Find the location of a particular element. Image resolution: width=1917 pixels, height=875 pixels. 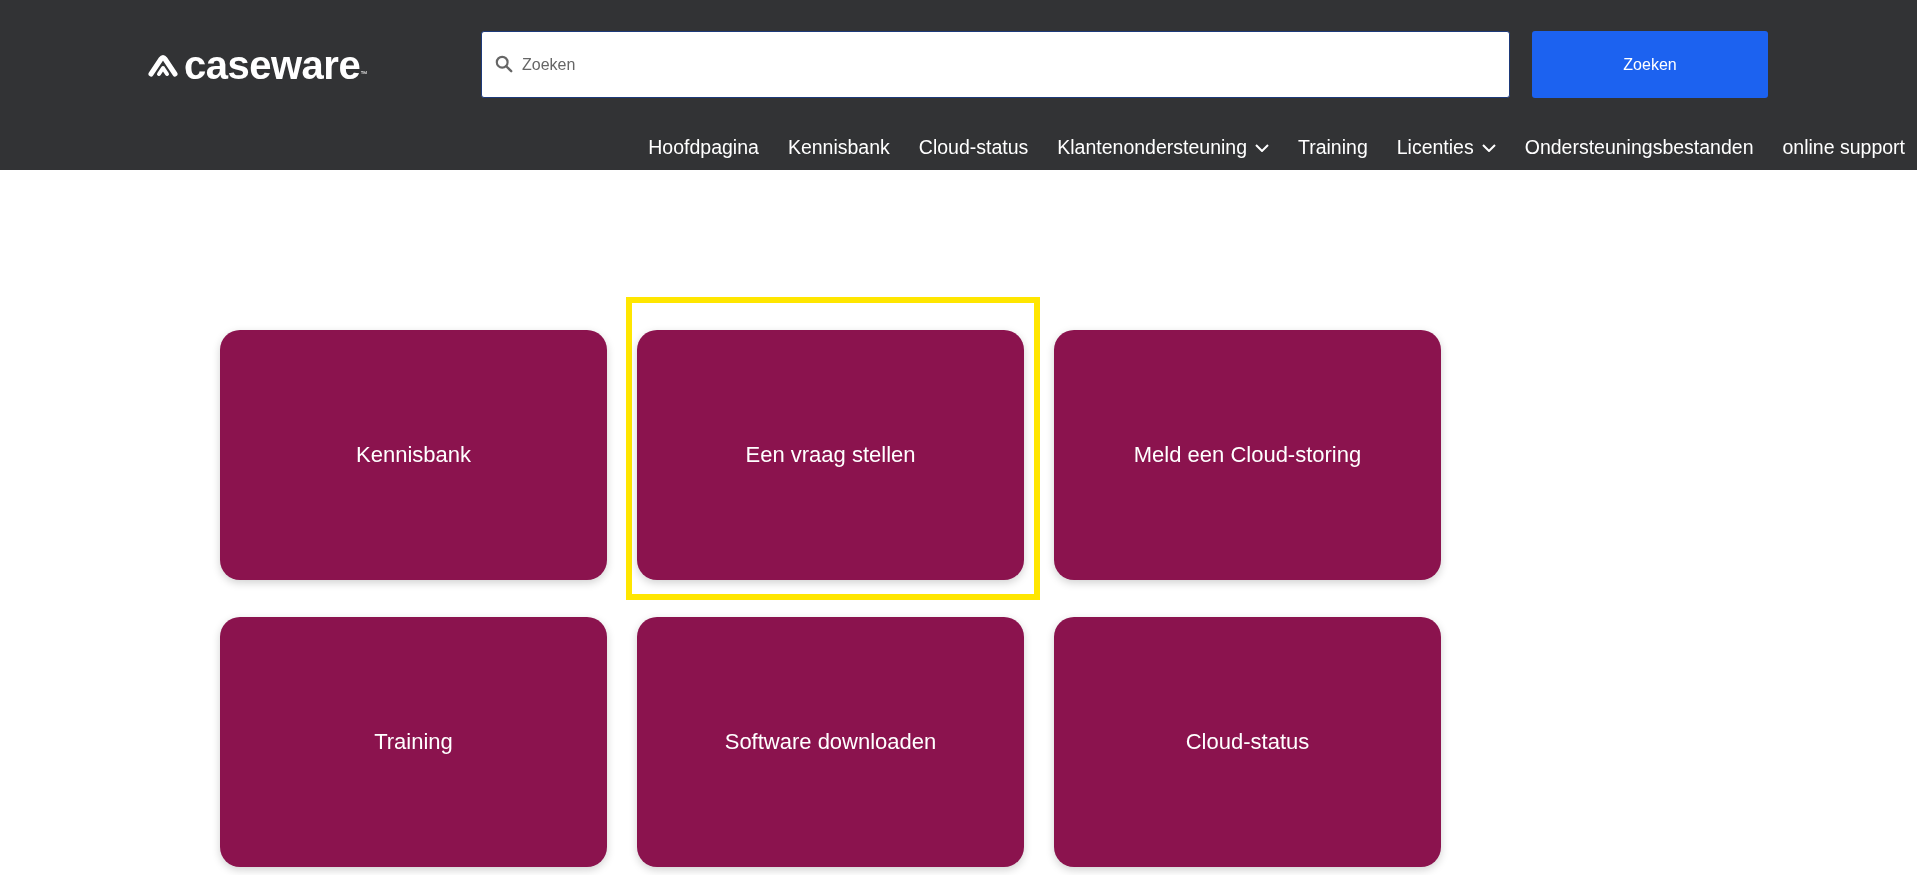

nav-link: Cloud-status is located at coordinates (973, 147).